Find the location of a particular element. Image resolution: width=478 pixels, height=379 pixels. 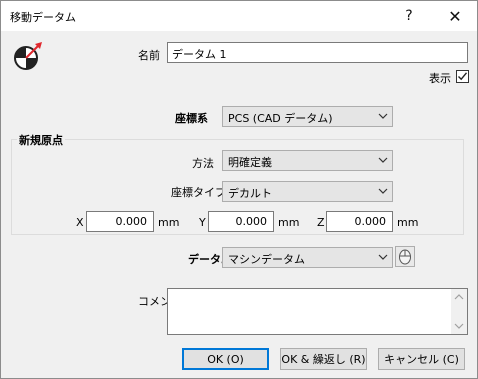

method-label: 方法 is located at coordinates (203, 163).